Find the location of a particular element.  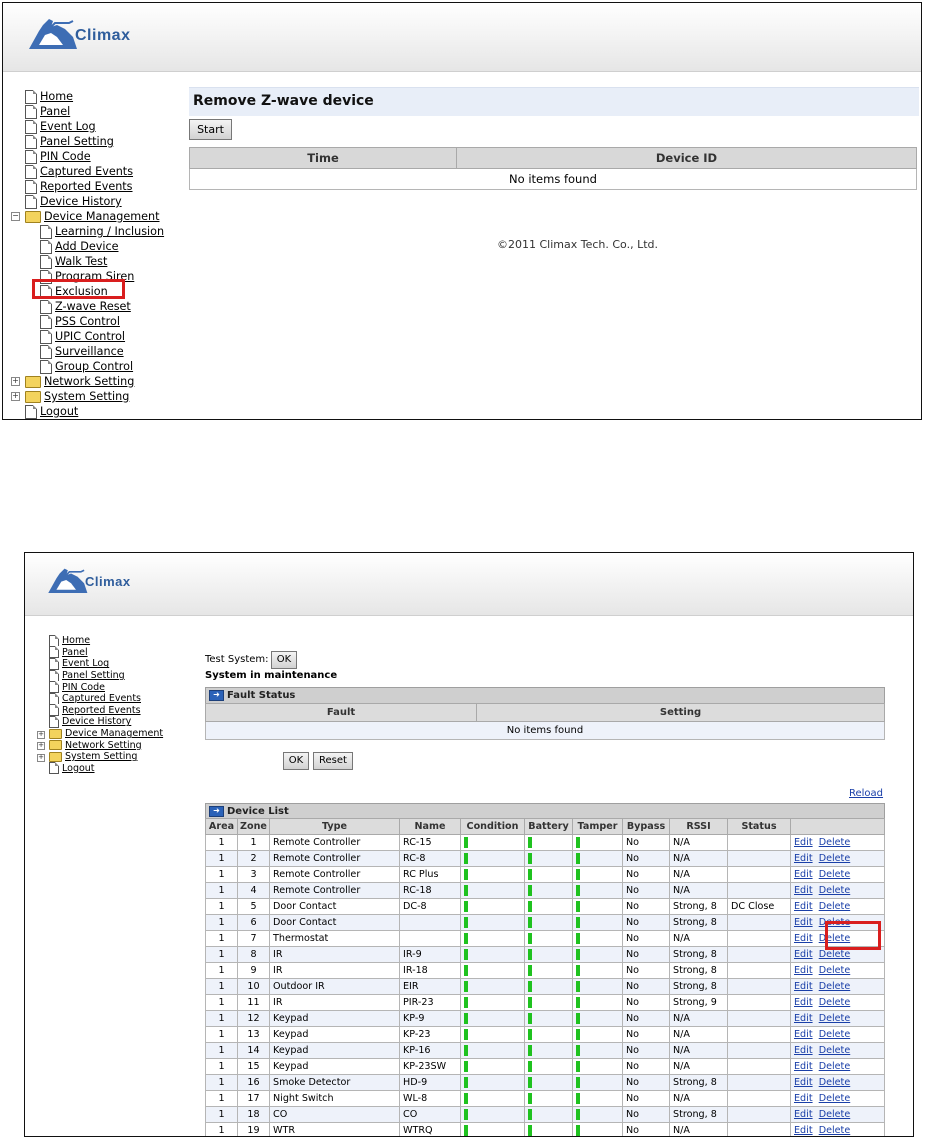

column-header-time: Time is located at coordinates (323, 158).